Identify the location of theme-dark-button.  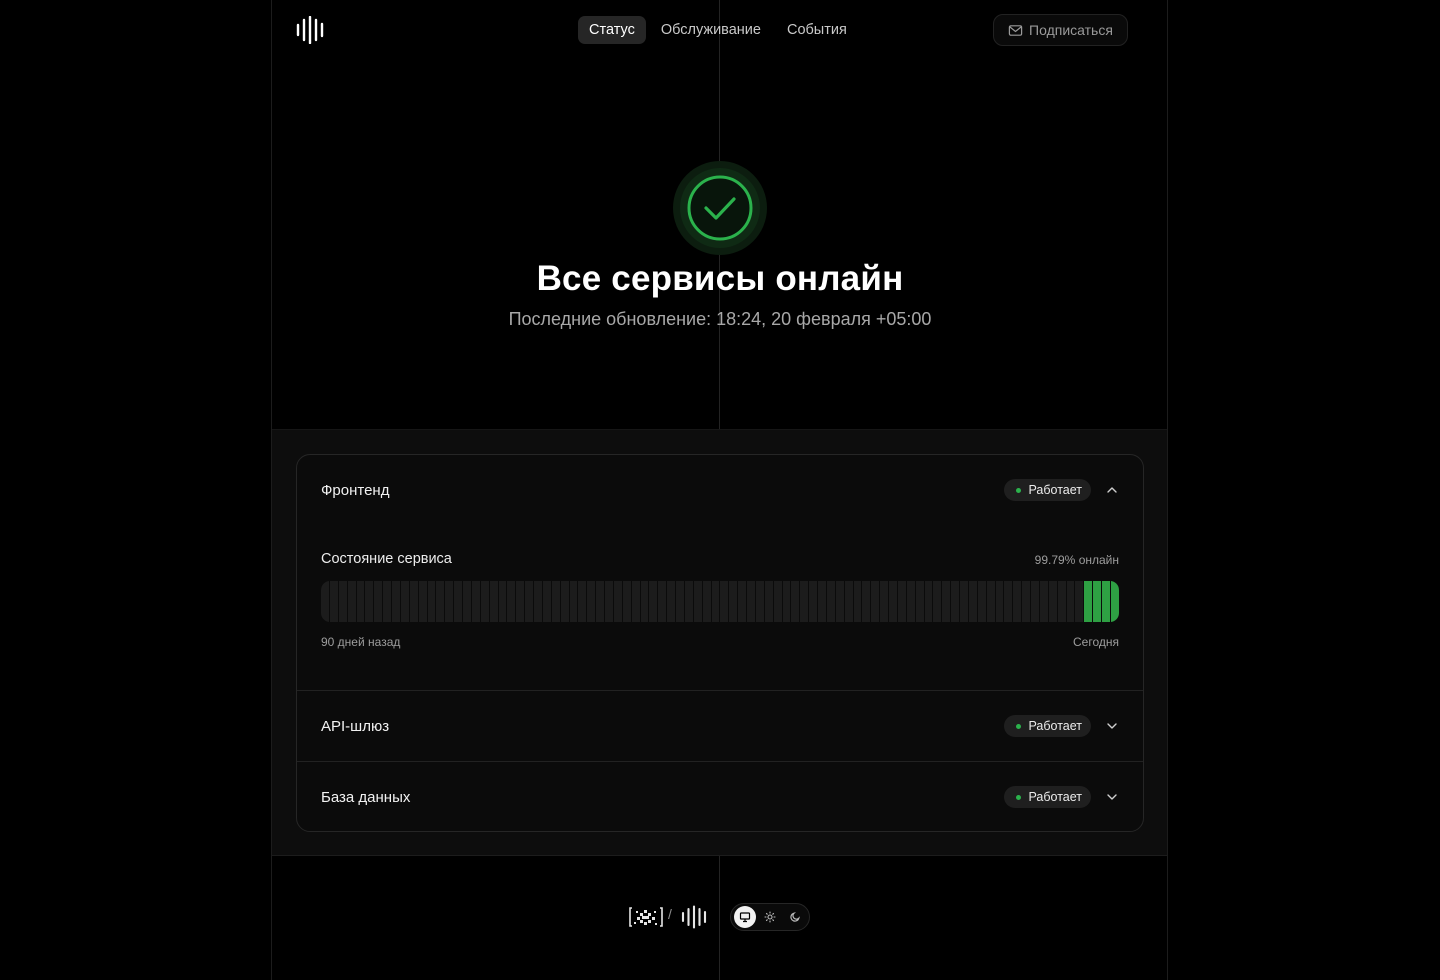
(795, 917).